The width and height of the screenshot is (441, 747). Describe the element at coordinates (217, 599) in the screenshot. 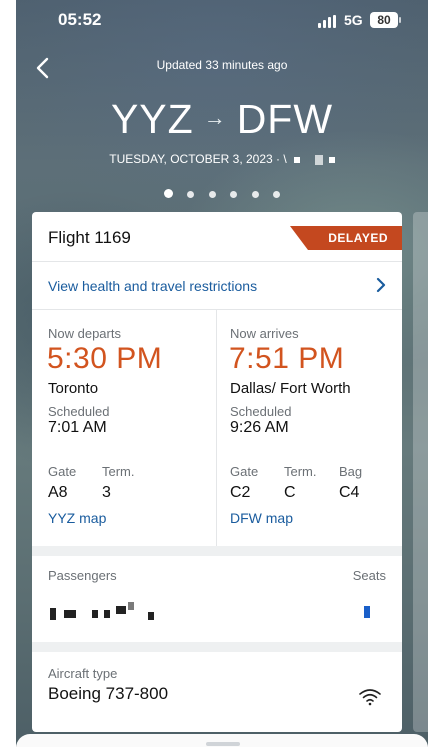

I see `passengers-section: Passengers Seats` at that location.